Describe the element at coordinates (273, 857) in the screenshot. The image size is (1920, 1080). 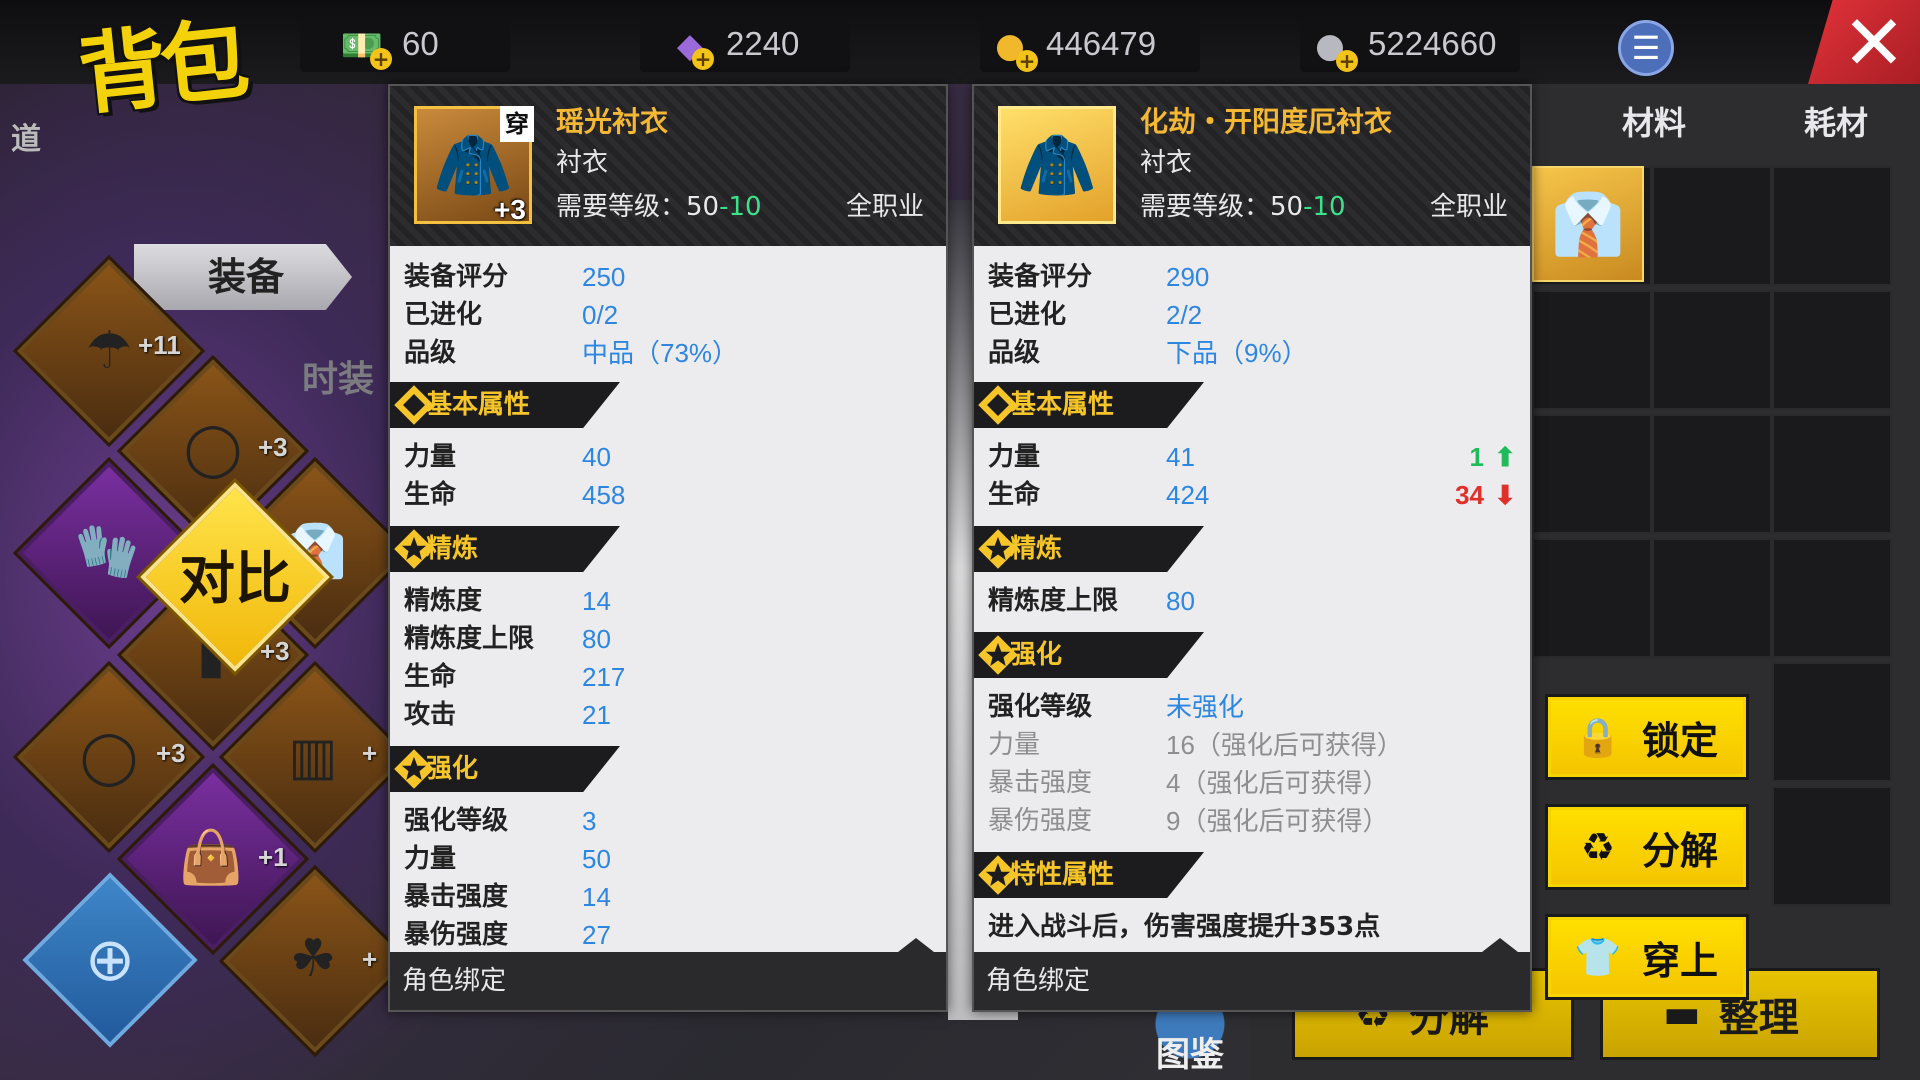
I see `slot-level: +1` at that location.